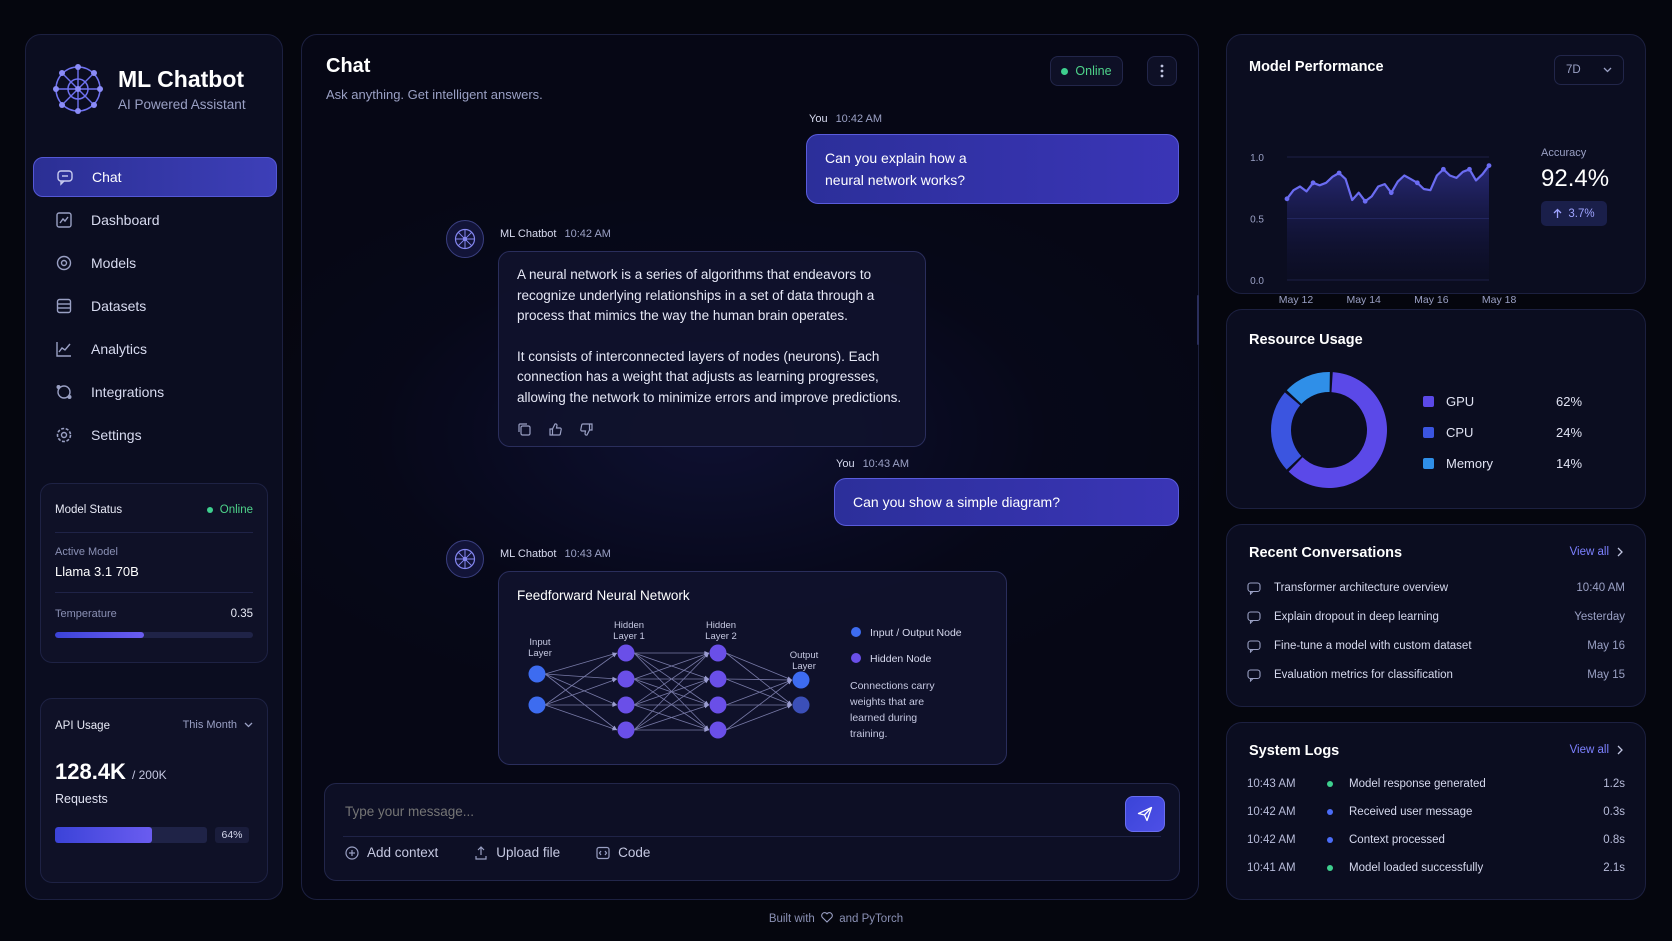 Image resolution: width=1672 pixels, height=941 pixels. What do you see at coordinates (86, 614) in the screenshot?
I see `temperature-label: Temperature` at bounding box center [86, 614].